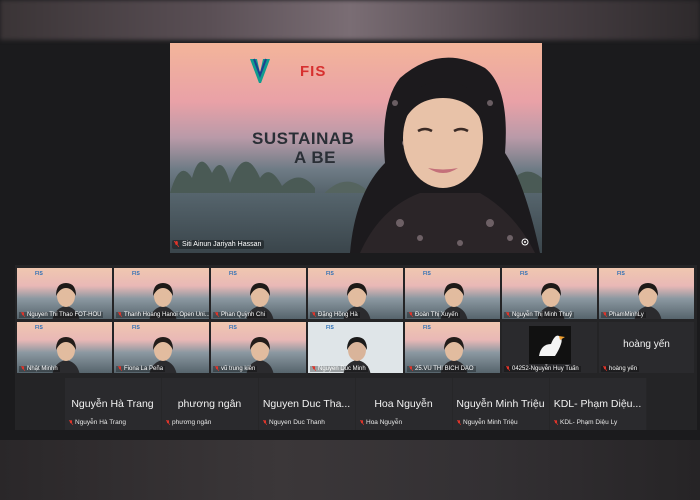 The image size is (700, 500). I want to click on participant-name-tag: phương ngân, so click(188, 422).